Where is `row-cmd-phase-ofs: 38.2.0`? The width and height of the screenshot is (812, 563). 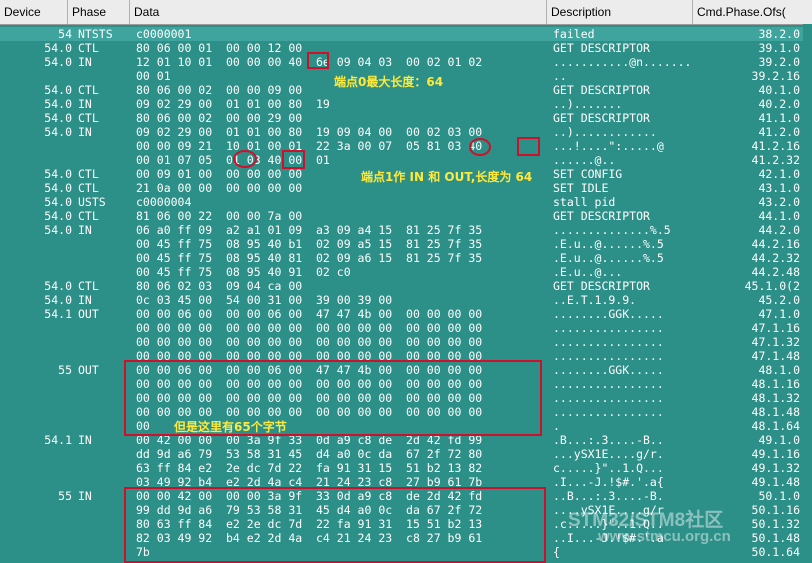 row-cmd-phase-ofs: 38.2.0 is located at coordinates (779, 34).